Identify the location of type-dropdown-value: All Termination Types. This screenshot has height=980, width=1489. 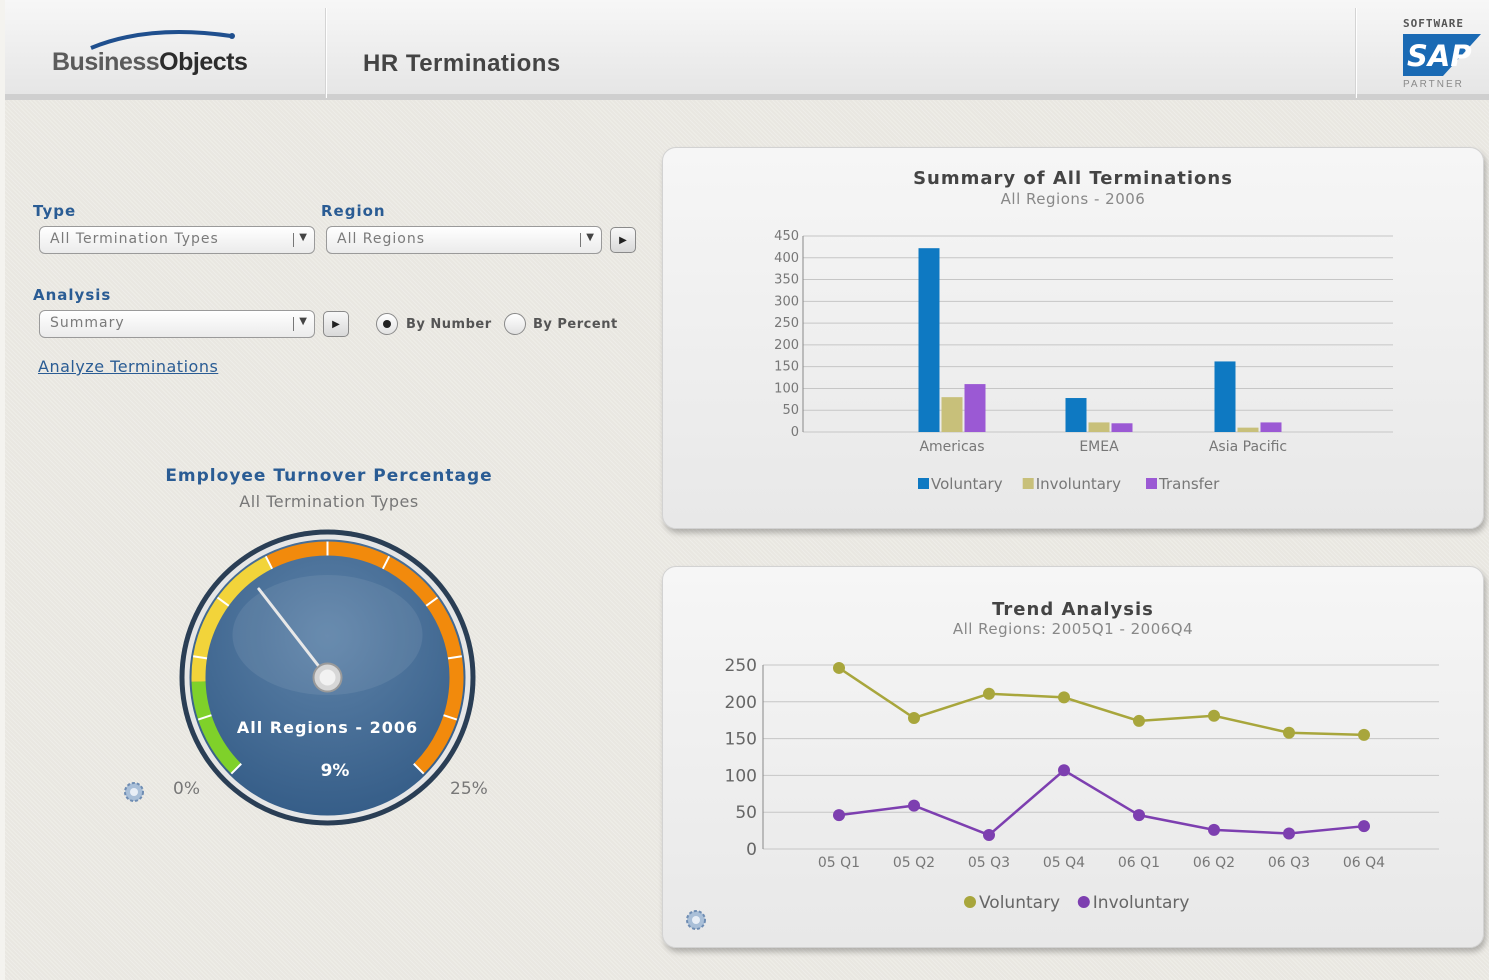
(134, 239).